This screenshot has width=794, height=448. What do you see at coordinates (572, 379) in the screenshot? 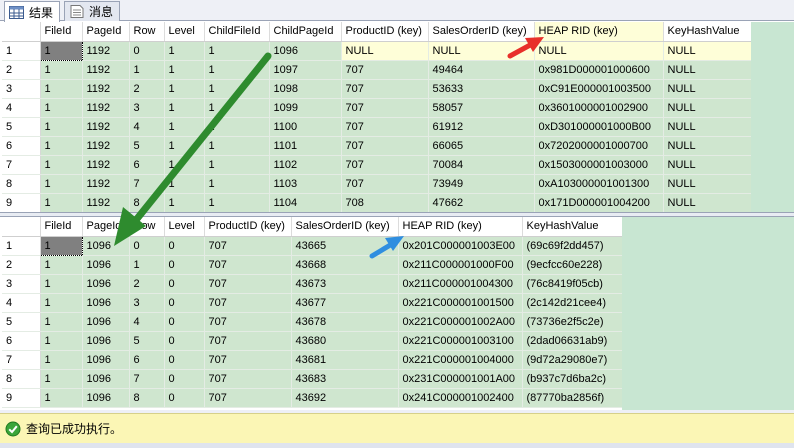
I see `table-cell: (b937c7d6ba2c)` at bounding box center [572, 379].